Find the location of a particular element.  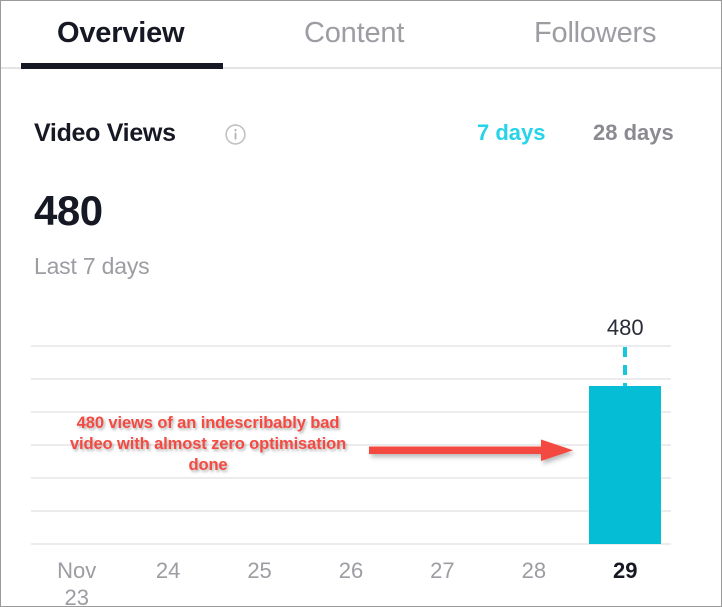

metric-value: 480 is located at coordinates (68, 210).